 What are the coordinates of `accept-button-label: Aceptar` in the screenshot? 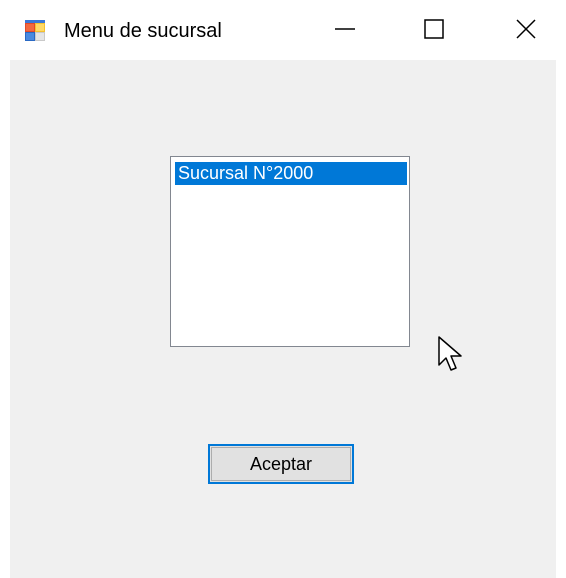 It's located at (281, 463).